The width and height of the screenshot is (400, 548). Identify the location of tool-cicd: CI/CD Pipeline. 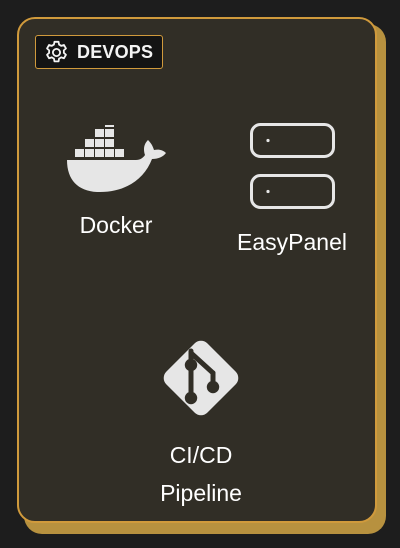
(201, 420).